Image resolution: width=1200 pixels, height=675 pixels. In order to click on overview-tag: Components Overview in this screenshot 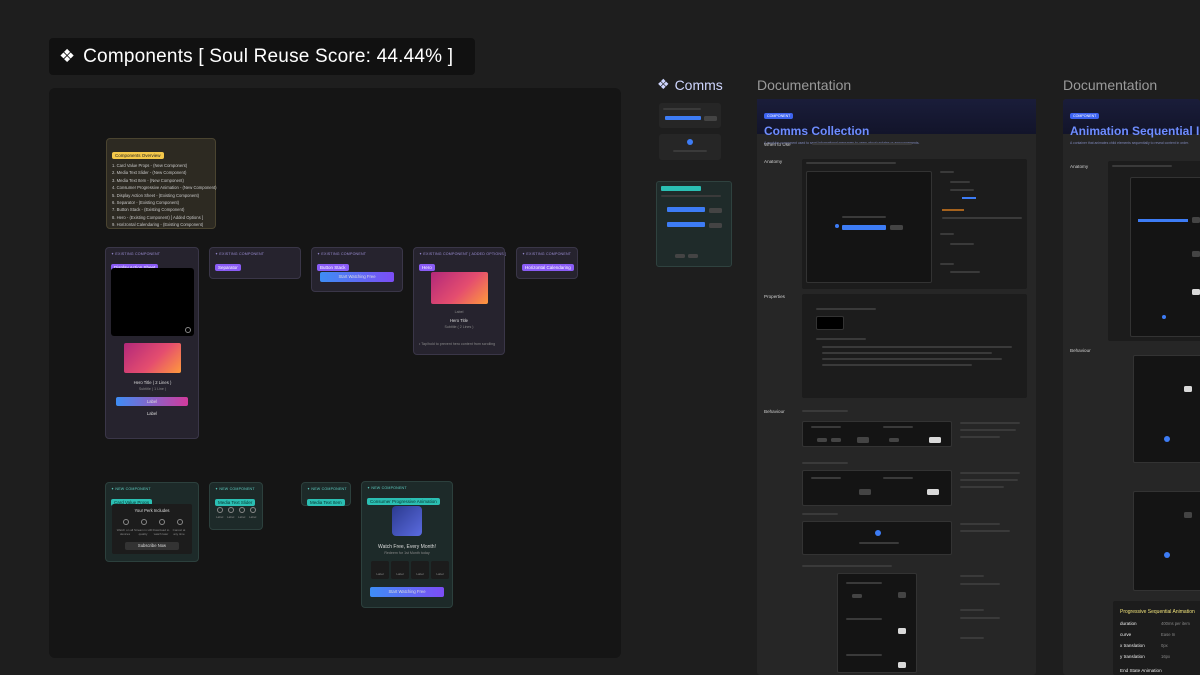, I will do `click(138, 155)`.